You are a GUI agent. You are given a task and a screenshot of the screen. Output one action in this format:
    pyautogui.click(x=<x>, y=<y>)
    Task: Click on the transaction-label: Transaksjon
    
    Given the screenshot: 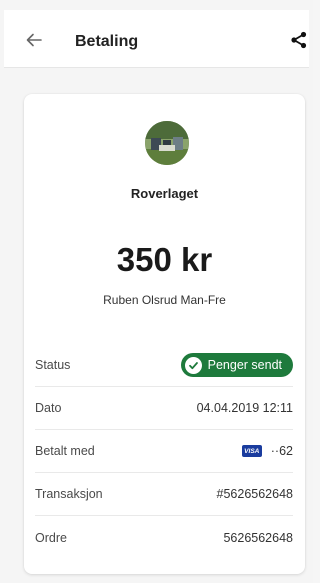 What is the action you would take?
    pyautogui.click(x=69, y=494)
    